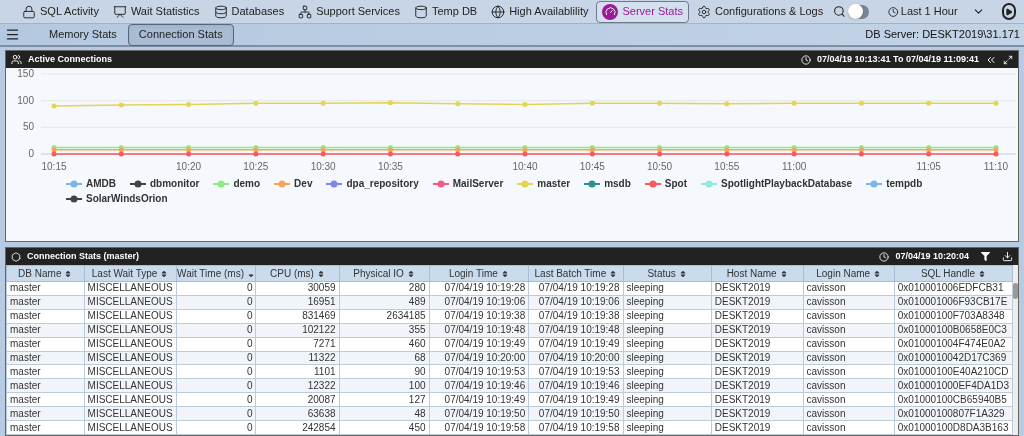 The width and height of the screenshot is (1024, 436). Describe the element at coordinates (575, 358) in the screenshot. I see `table-cell: 07/04/19 10:20:00` at that location.